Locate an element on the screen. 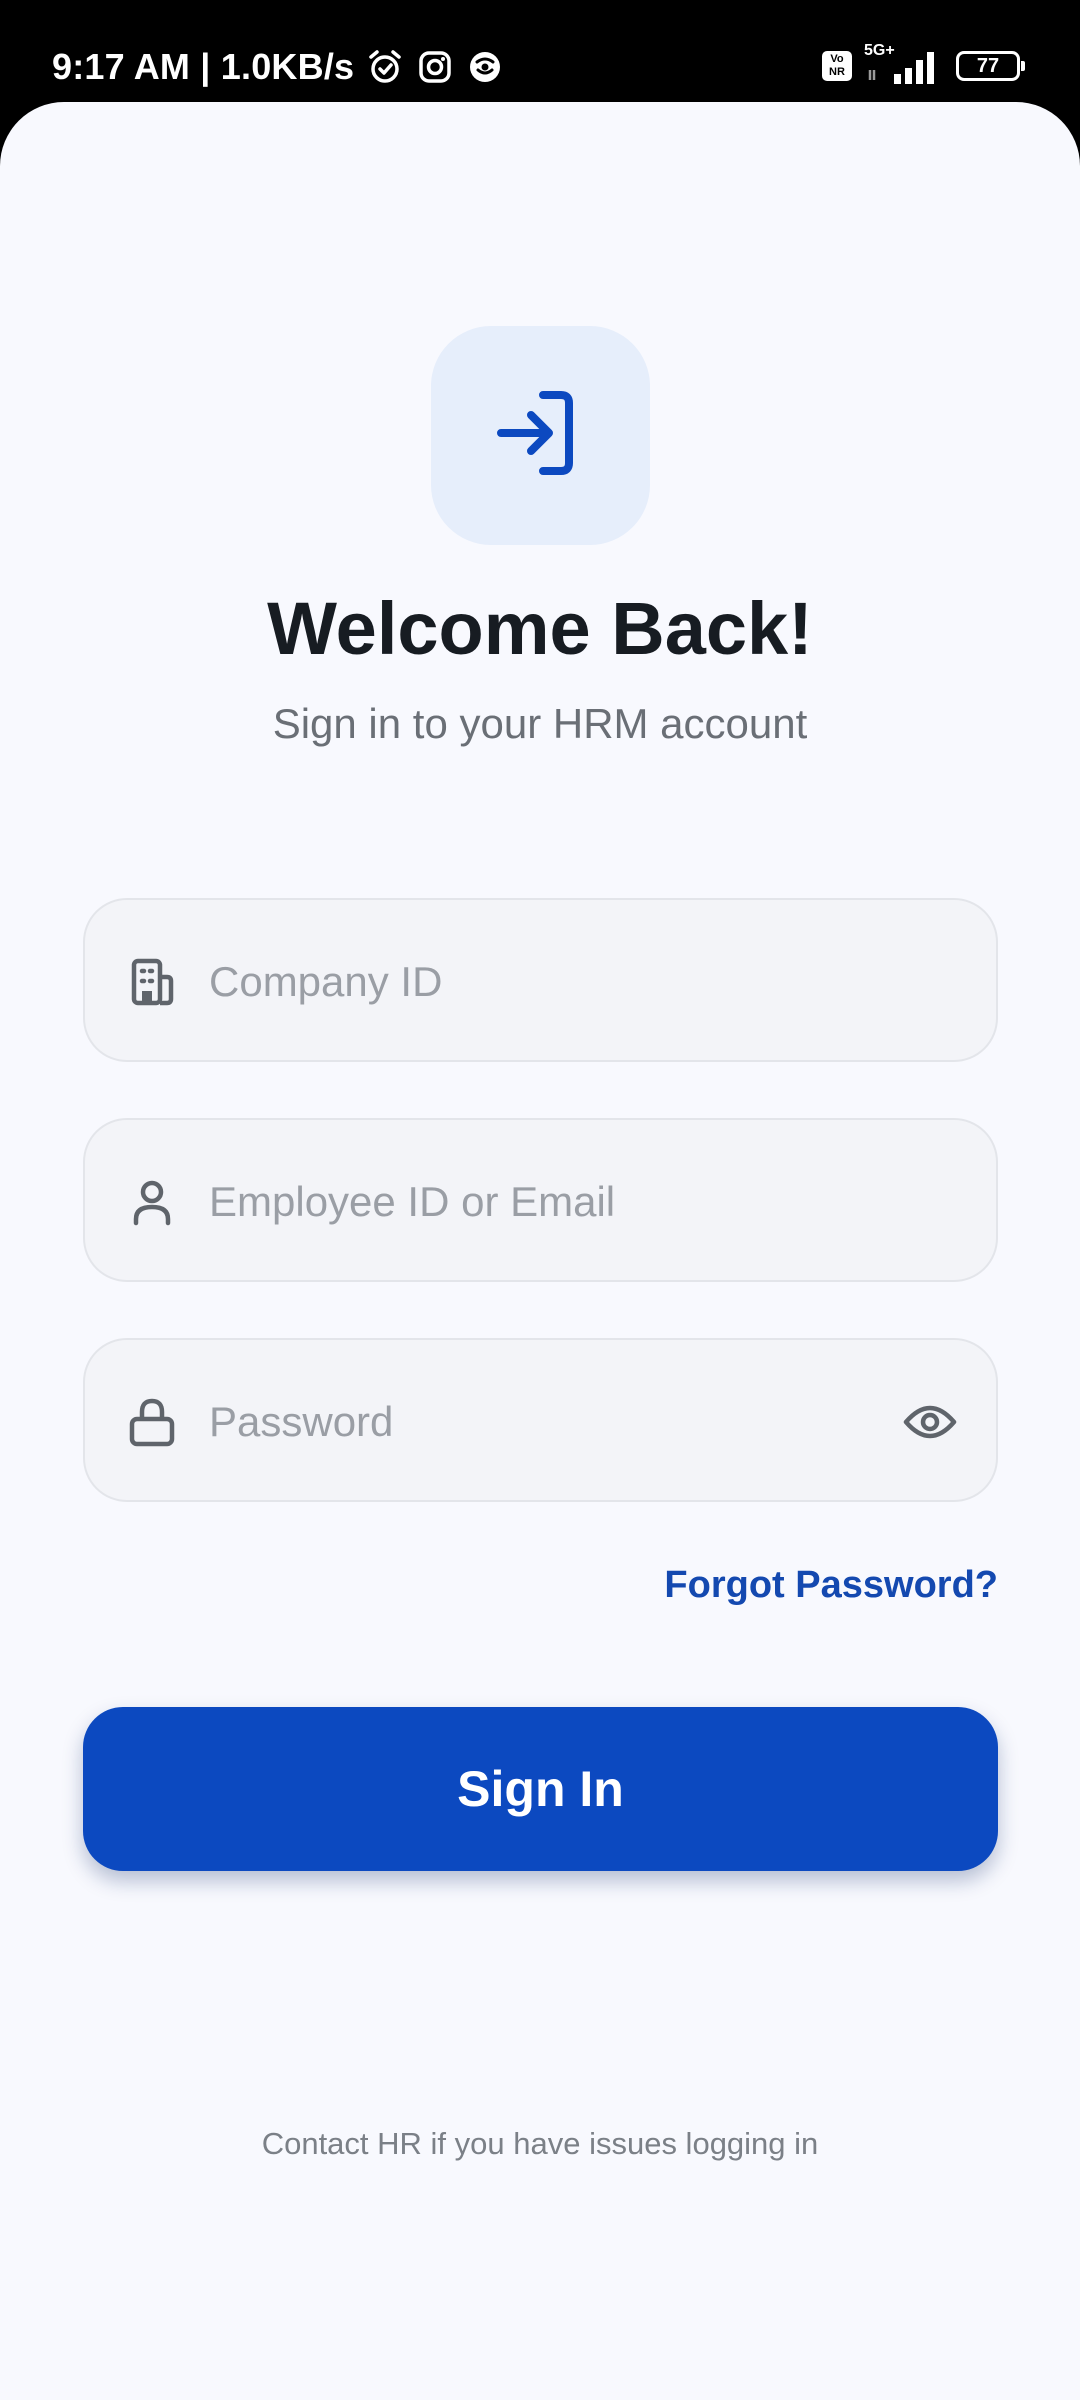 The width and height of the screenshot is (1080, 2400). status-right: Vo NR 5G+ 77 is located at coordinates (923, 65).